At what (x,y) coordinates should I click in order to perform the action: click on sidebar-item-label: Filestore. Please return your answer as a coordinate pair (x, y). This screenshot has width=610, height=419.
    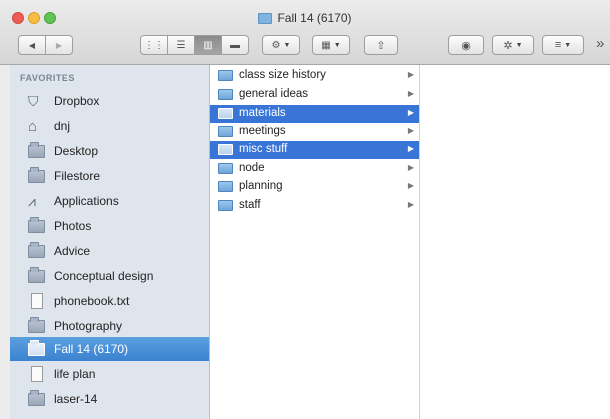
    Looking at the image, I should click on (77, 176).